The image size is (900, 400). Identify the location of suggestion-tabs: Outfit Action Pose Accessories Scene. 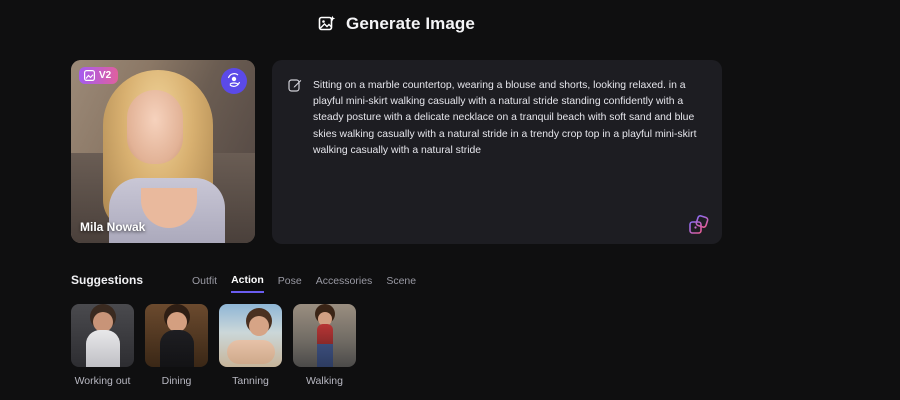
(304, 283).